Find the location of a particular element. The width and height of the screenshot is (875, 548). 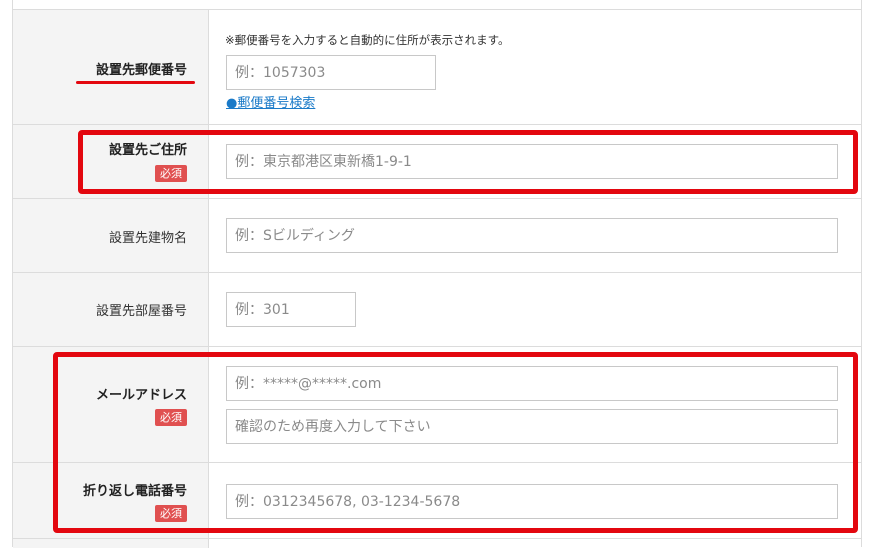

building-row: 設置先建物名 is located at coordinates (437, 235).